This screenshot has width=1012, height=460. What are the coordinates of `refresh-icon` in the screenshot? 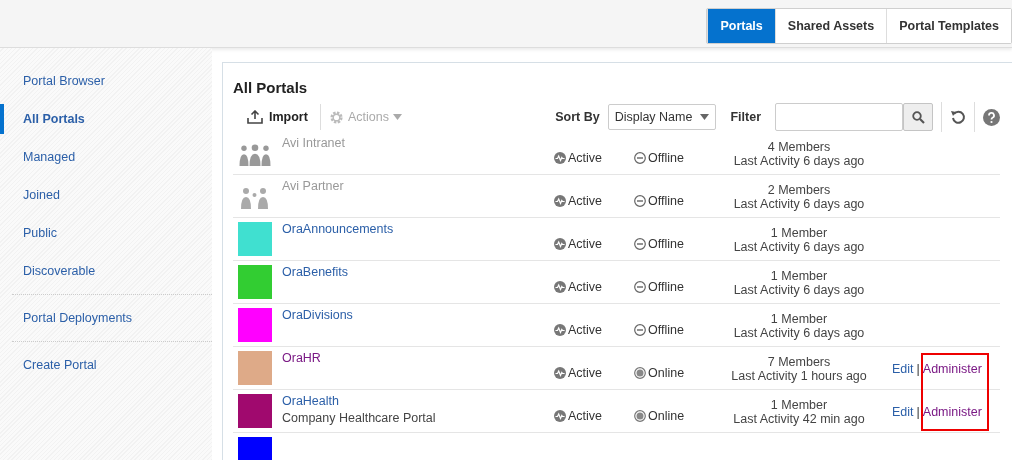 It's located at (958, 117).